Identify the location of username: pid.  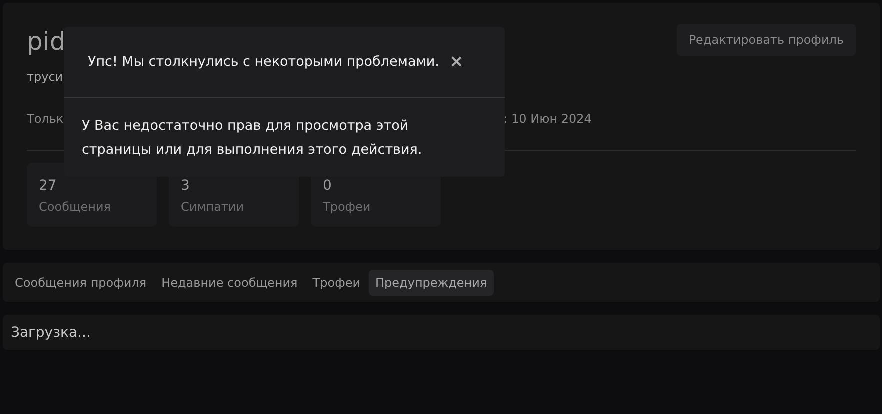
(46, 41).